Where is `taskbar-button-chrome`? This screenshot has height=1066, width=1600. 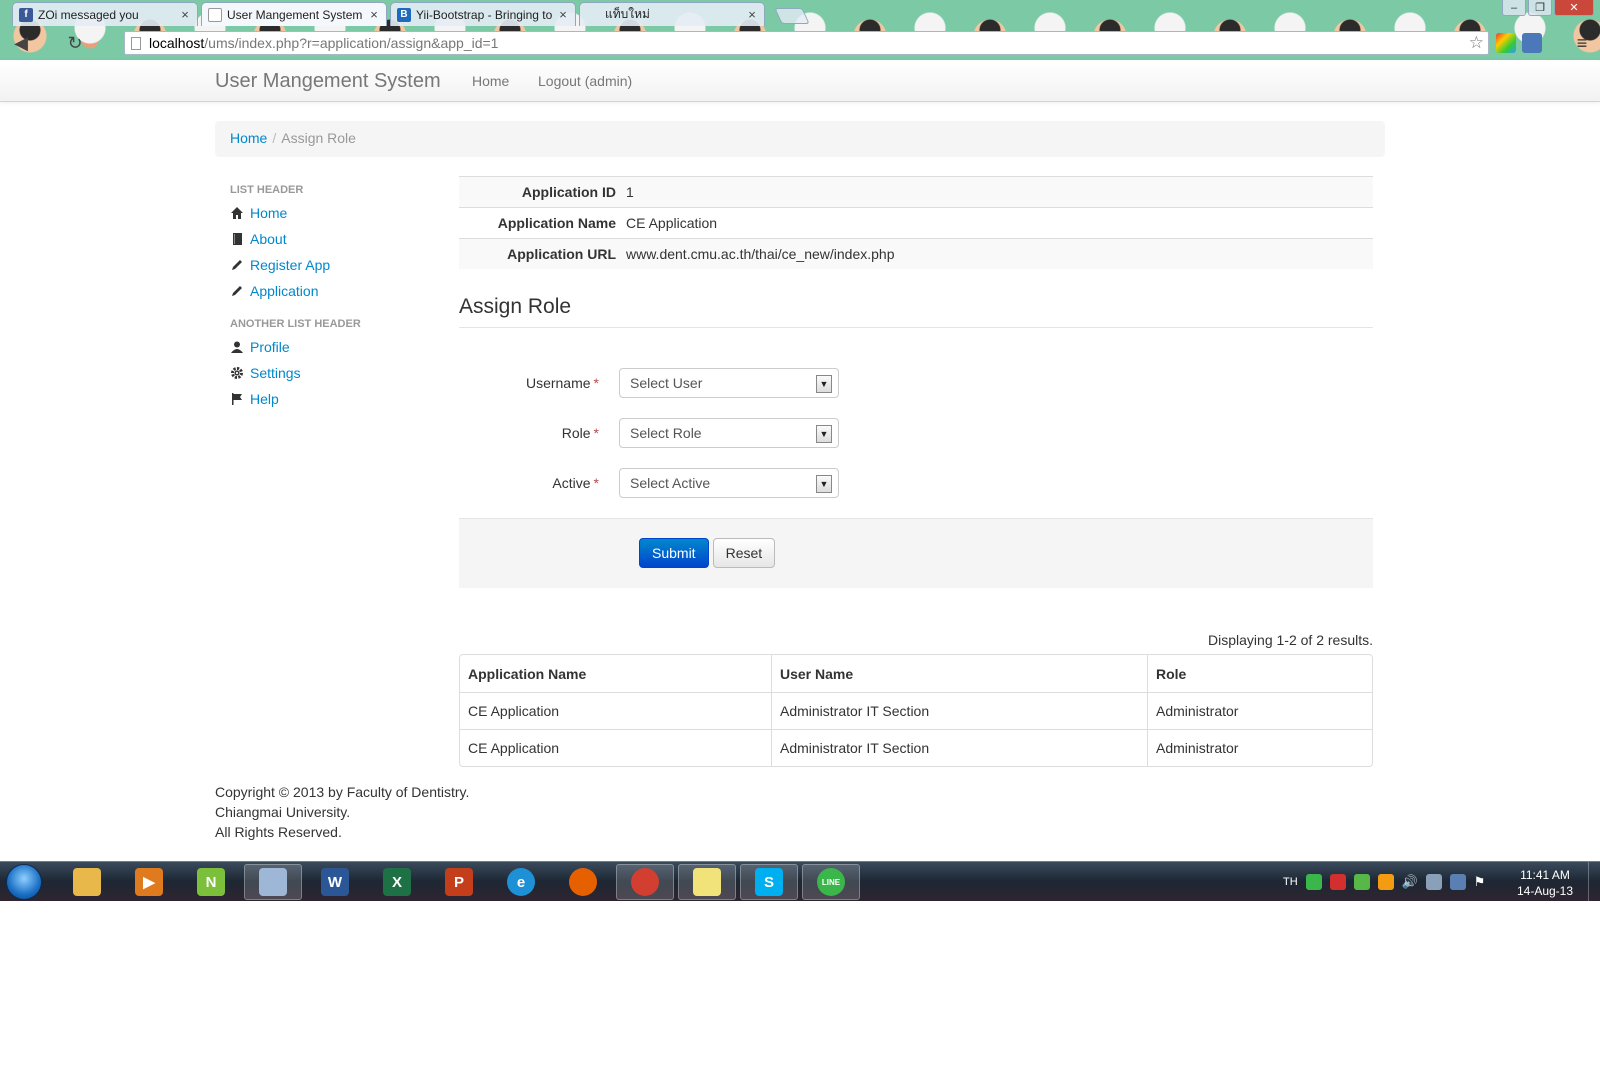 taskbar-button-chrome is located at coordinates (645, 882).